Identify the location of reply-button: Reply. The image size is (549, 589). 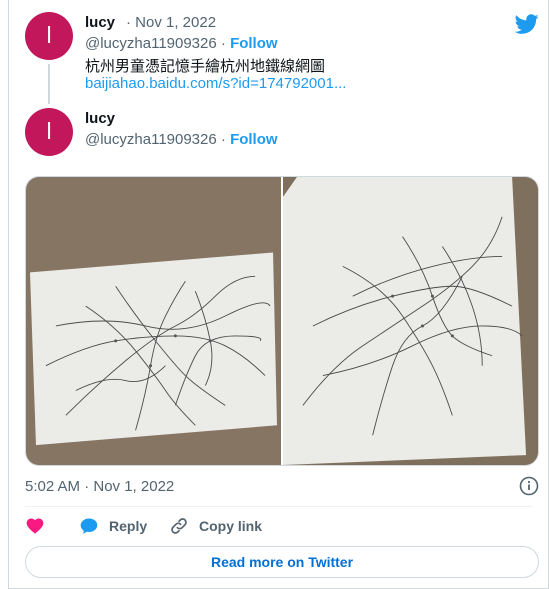
(113, 526).